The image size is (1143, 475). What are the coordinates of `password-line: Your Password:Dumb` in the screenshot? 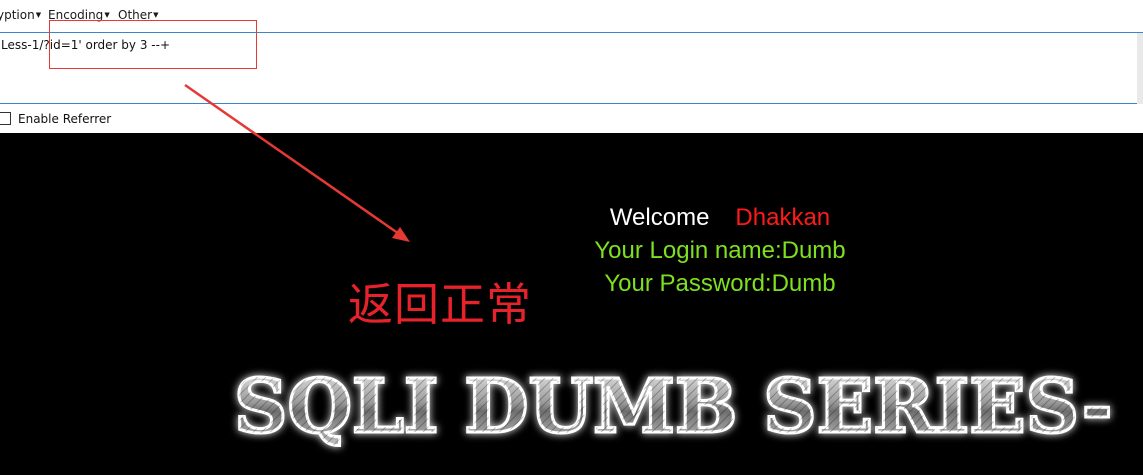 It's located at (720, 283).